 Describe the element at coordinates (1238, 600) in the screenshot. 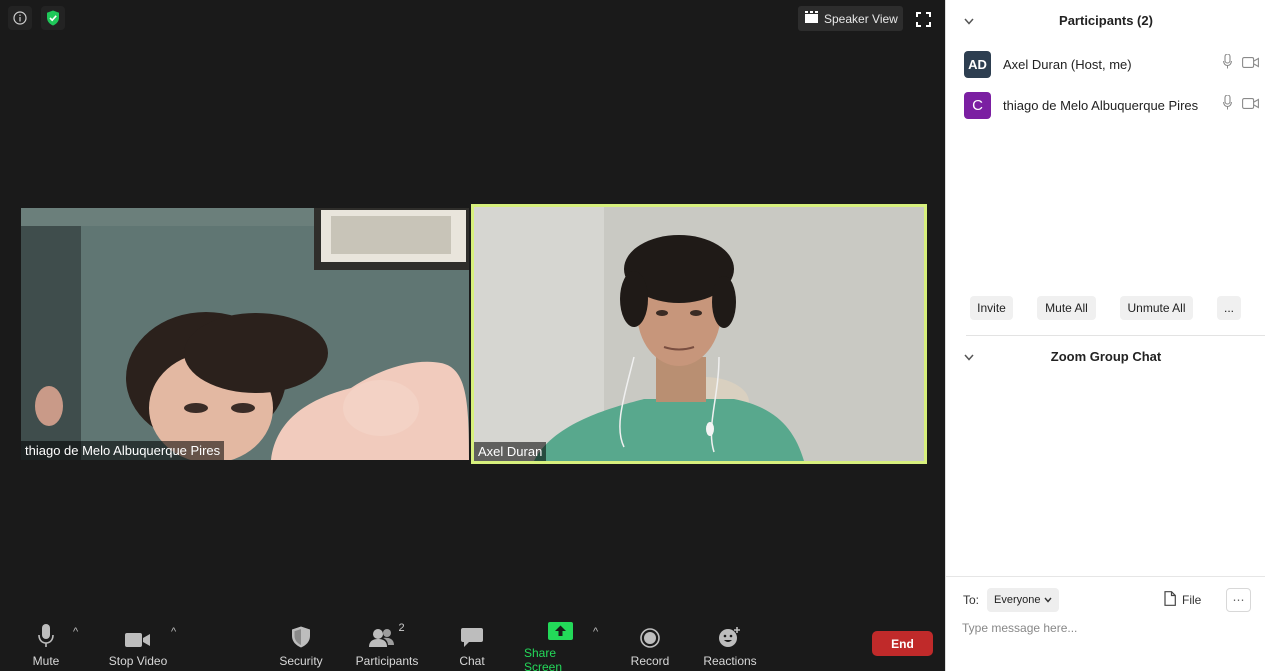

I see `chat-more-options-button: ⋯` at that location.